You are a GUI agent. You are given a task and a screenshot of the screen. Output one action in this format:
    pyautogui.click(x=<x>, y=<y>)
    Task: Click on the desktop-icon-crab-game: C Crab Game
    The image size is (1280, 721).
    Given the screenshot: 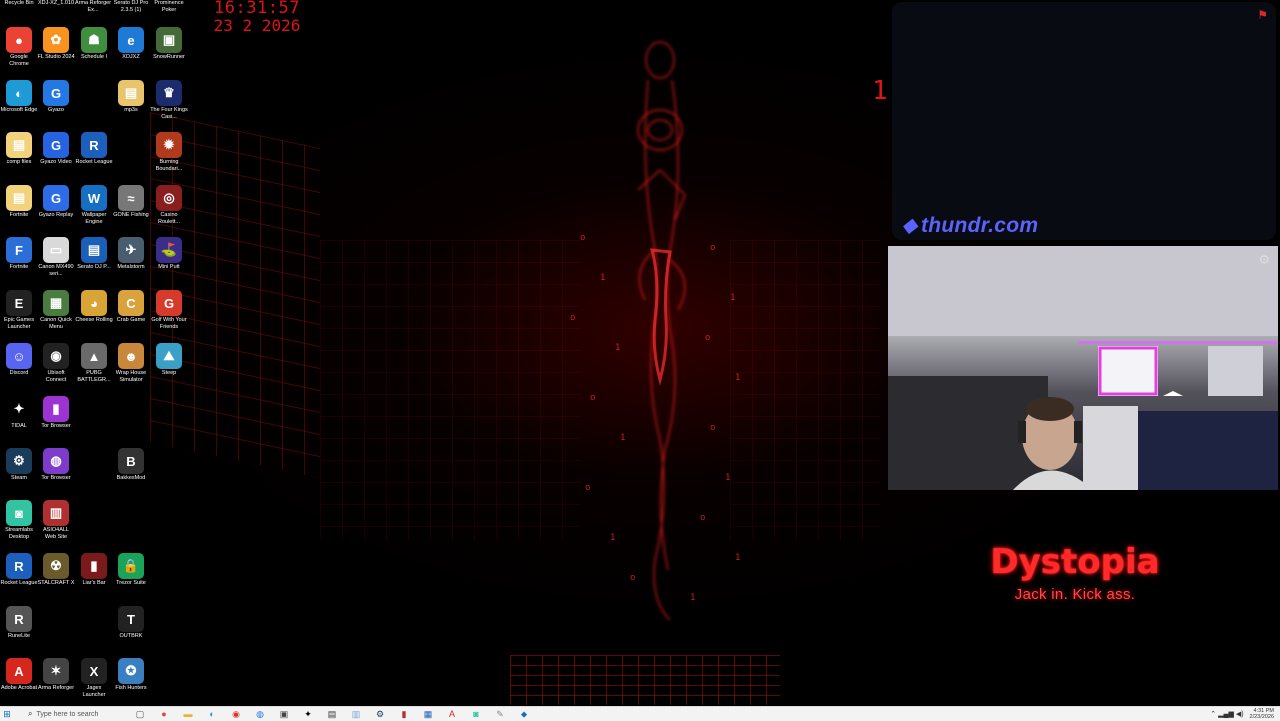 What is the action you would take?
    pyautogui.click(x=131, y=307)
    